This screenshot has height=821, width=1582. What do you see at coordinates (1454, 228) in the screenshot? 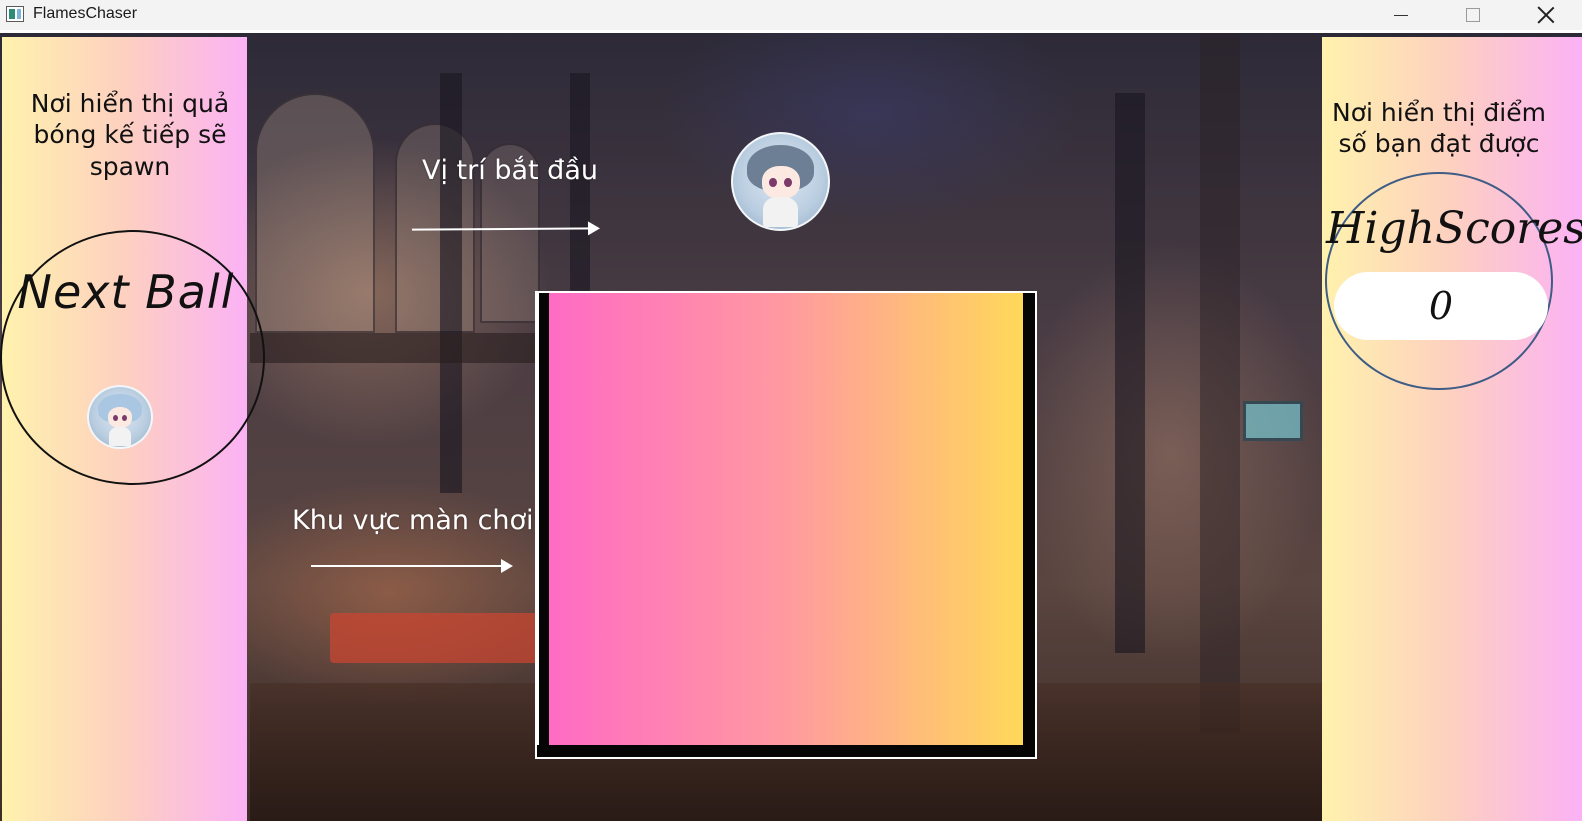
I see `highscore-label: HighScores` at bounding box center [1454, 228].